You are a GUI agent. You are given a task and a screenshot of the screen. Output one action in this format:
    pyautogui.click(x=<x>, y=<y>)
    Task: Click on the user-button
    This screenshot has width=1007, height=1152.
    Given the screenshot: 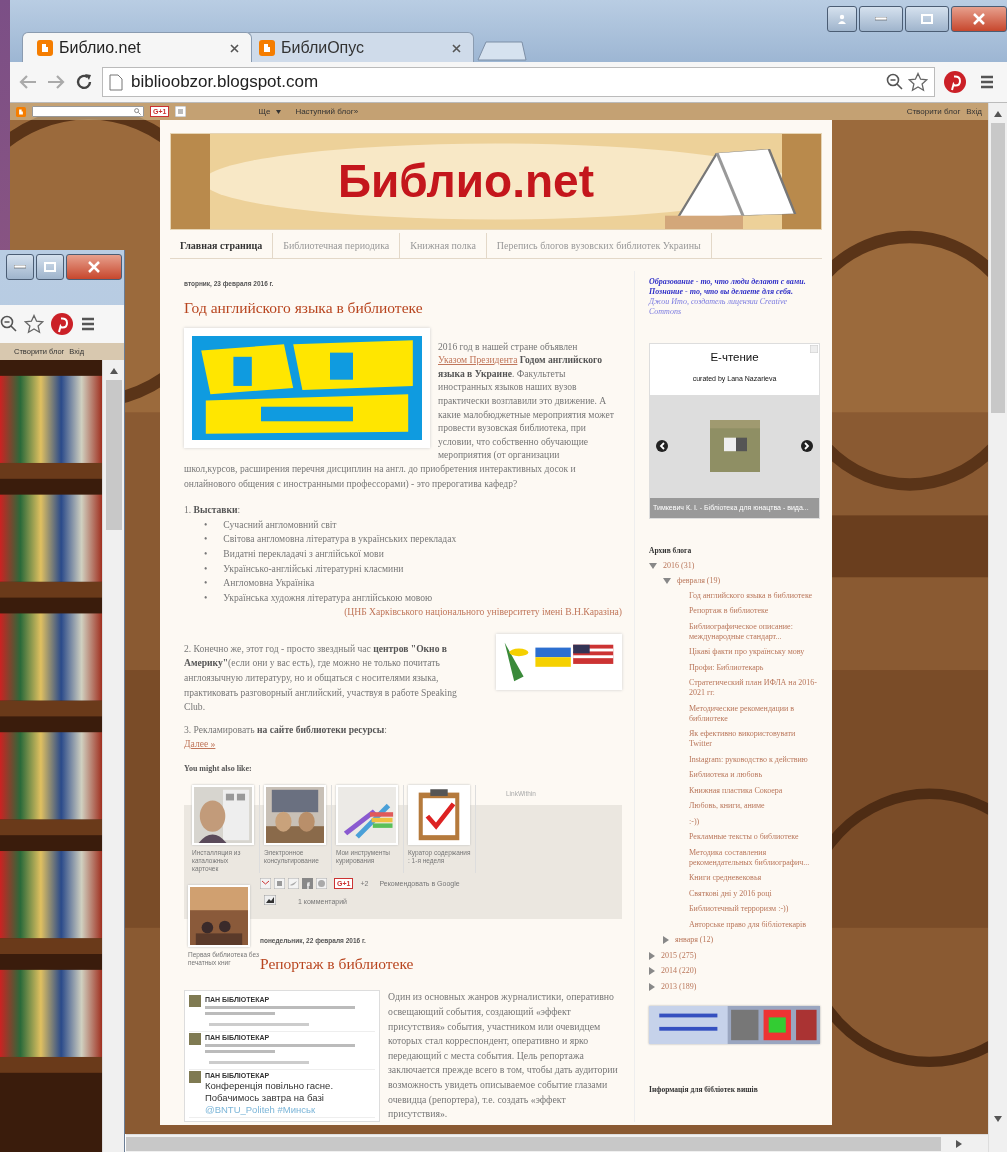 What is the action you would take?
    pyautogui.click(x=842, y=19)
    